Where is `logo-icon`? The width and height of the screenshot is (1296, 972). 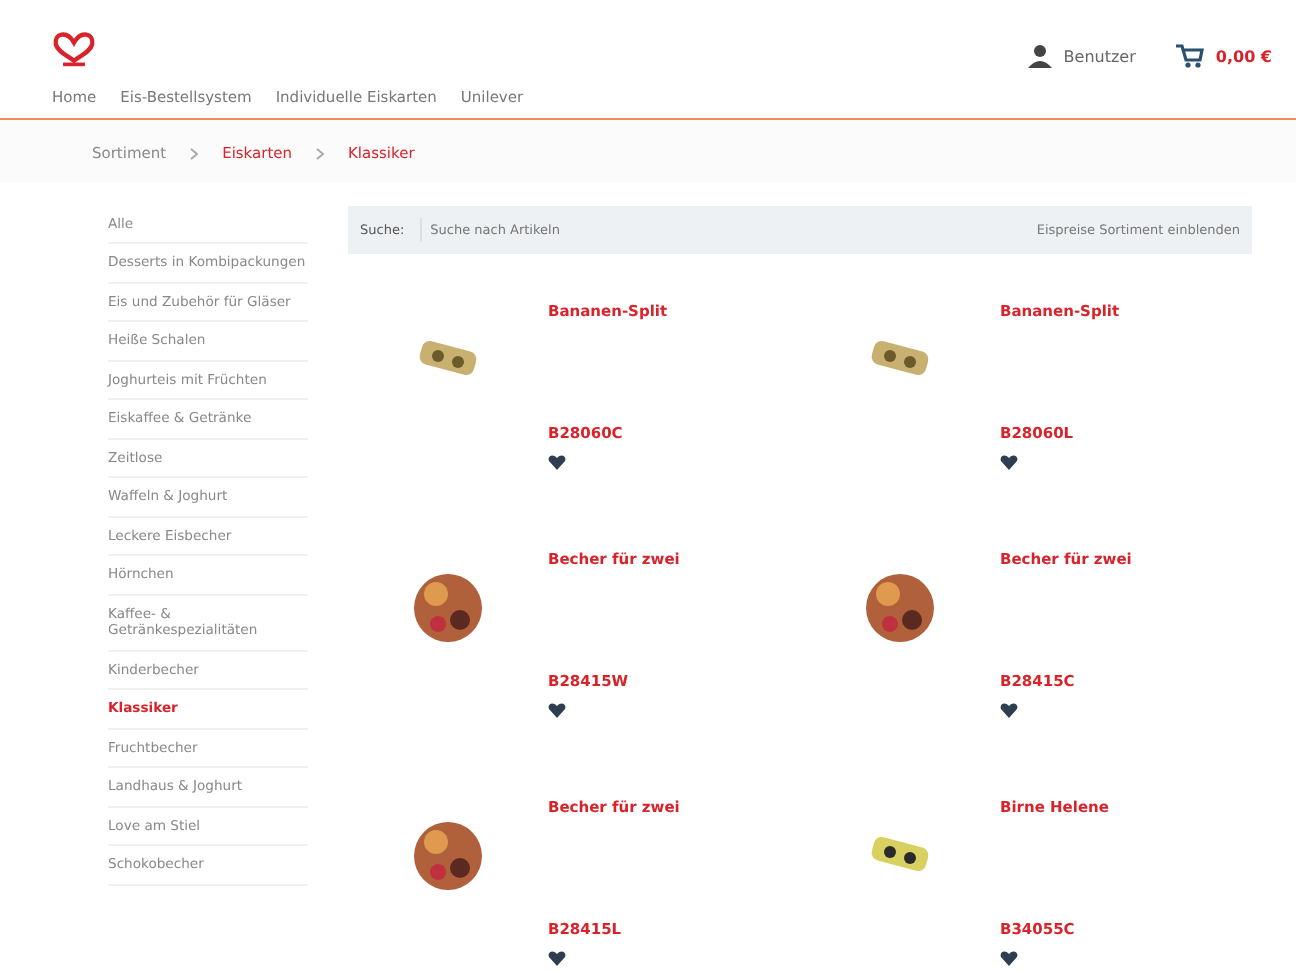 logo-icon is located at coordinates (74, 48).